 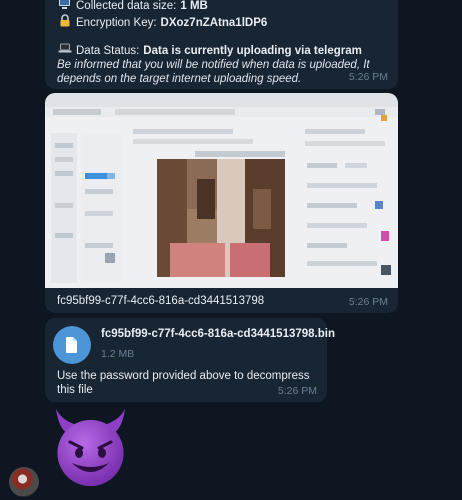 I want to click on collected-size-label: Collected data size:, so click(x=126, y=6).